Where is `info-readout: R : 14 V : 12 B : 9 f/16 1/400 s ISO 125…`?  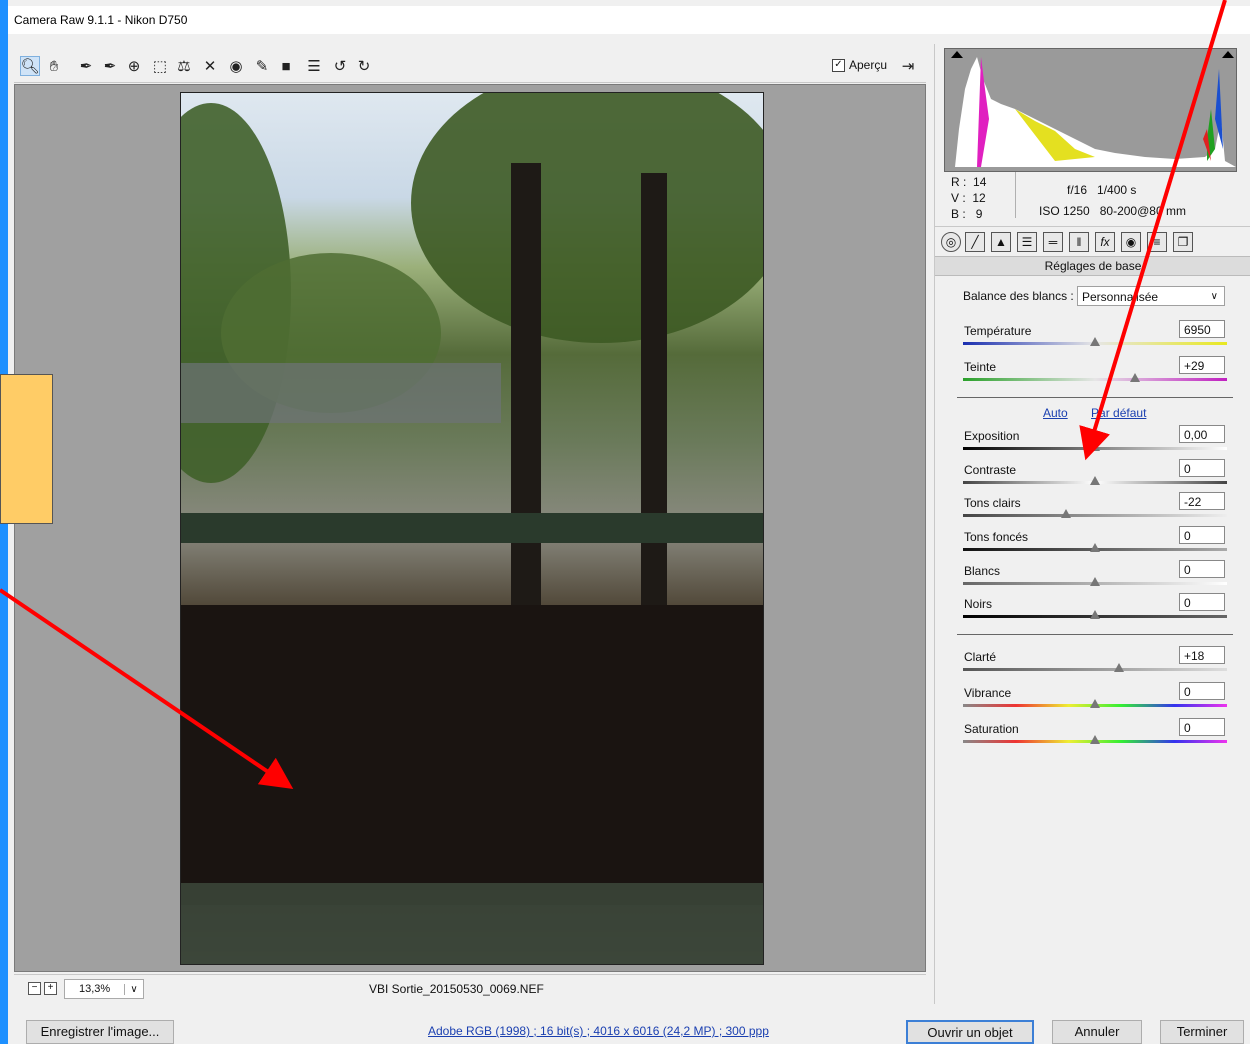 info-readout: R : 14 V : 12 B : 9 f/16 1/400 s ISO 125… is located at coordinates (1092, 197).